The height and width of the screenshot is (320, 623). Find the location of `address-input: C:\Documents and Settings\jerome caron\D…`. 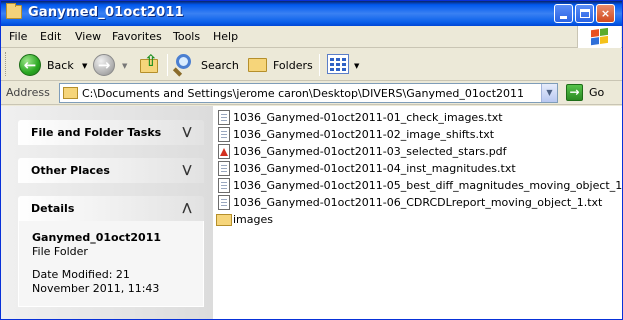

address-input: C:\Documents and Settings\jerome caron\D… is located at coordinates (308, 93).